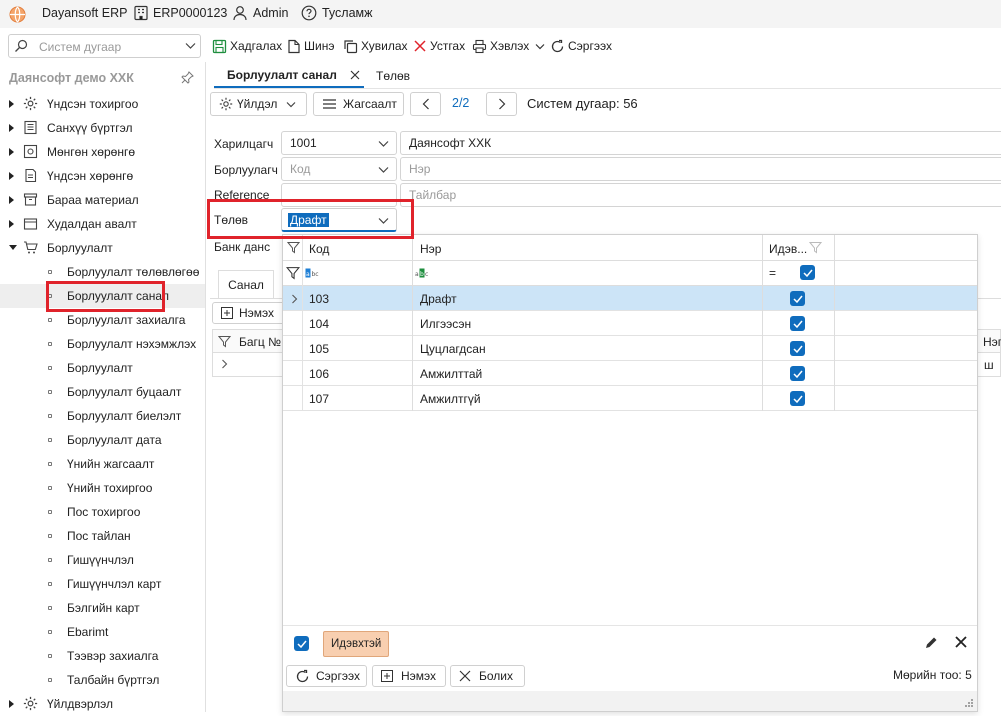  I want to click on sidebar-item-1: Санхүү бүртгэл, so click(102, 128).